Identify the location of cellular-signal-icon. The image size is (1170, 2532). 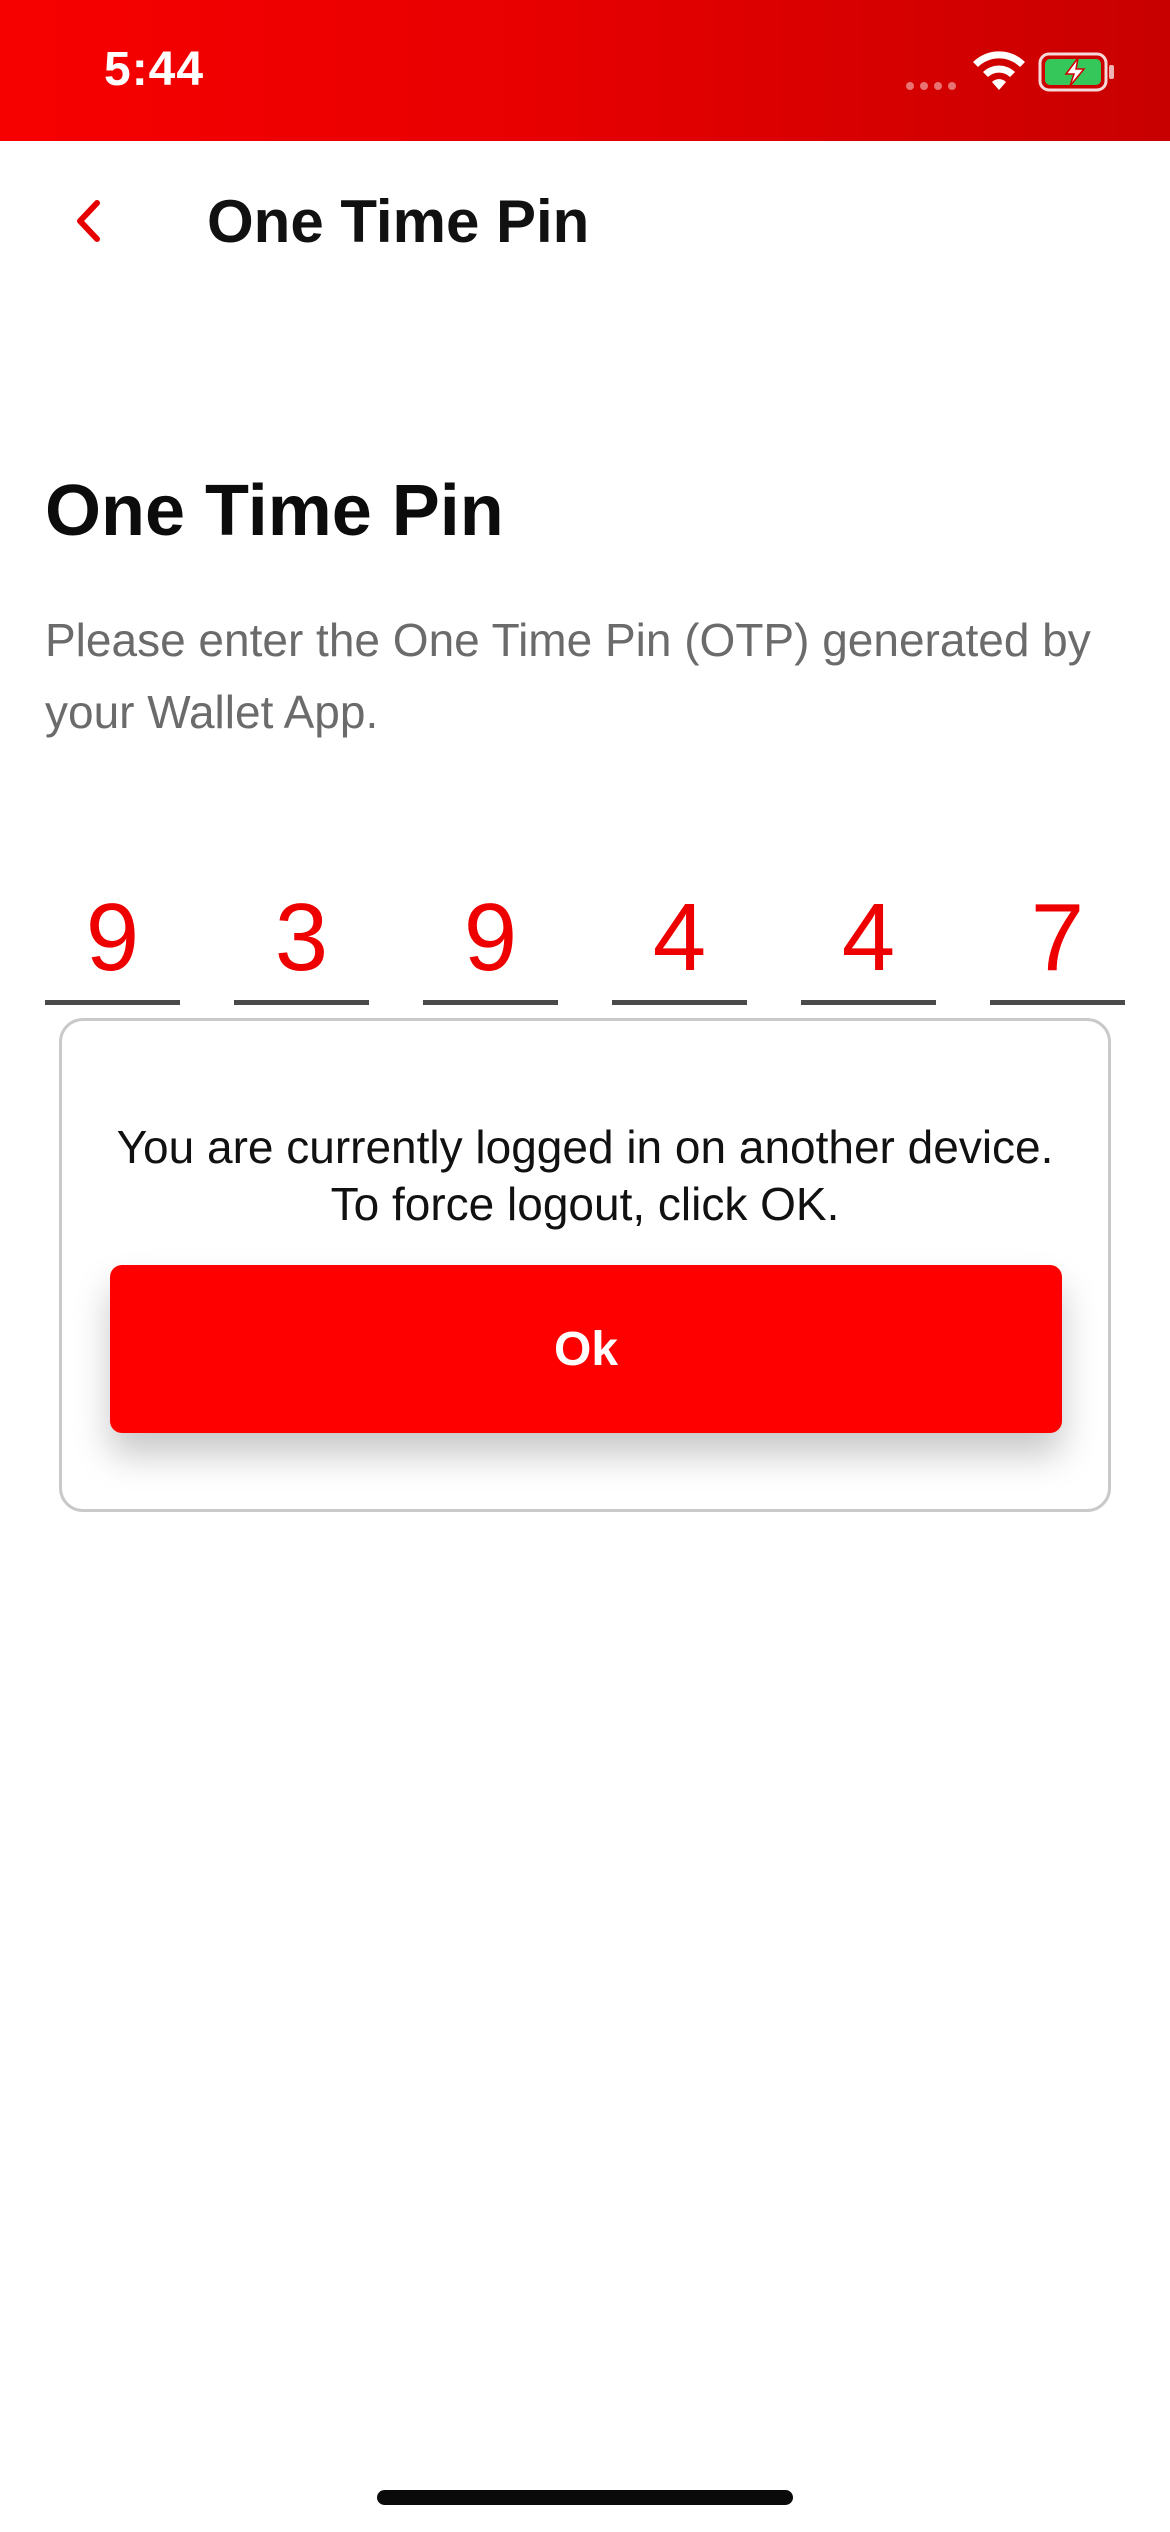
(931, 86).